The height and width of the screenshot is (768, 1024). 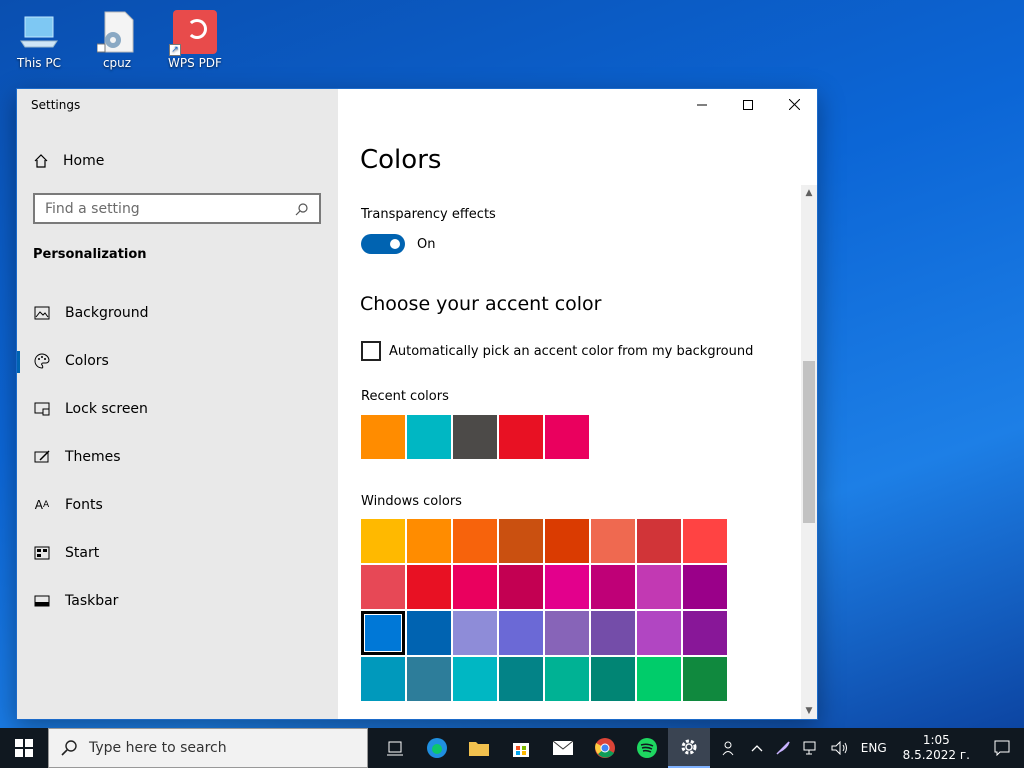 What do you see at coordinates (702, 104) in the screenshot?
I see `minimize-button` at bounding box center [702, 104].